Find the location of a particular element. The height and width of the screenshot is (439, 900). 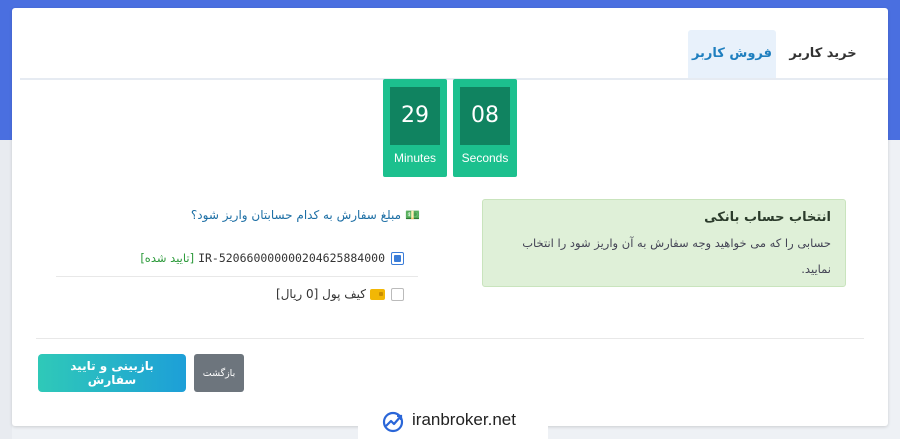

account-option-iban: IR-520660000000204625884000 [تایید شده] is located at coordinates (272, 258).